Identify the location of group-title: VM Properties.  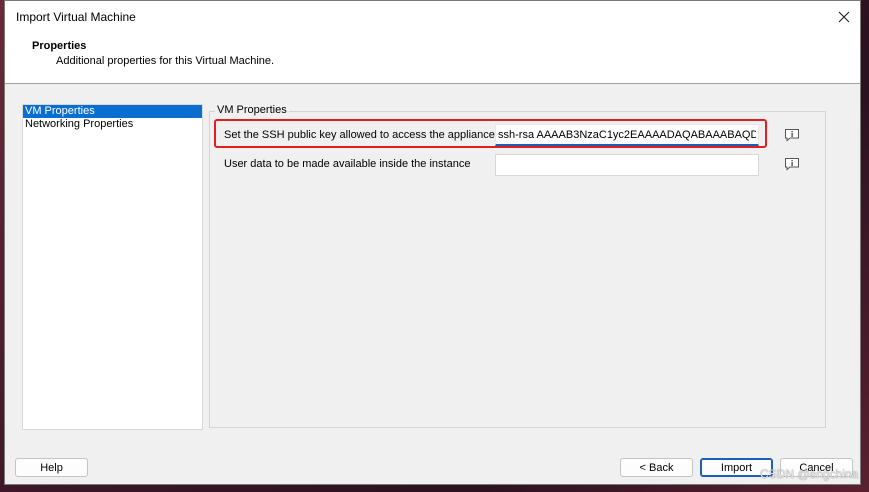
(252, 110).